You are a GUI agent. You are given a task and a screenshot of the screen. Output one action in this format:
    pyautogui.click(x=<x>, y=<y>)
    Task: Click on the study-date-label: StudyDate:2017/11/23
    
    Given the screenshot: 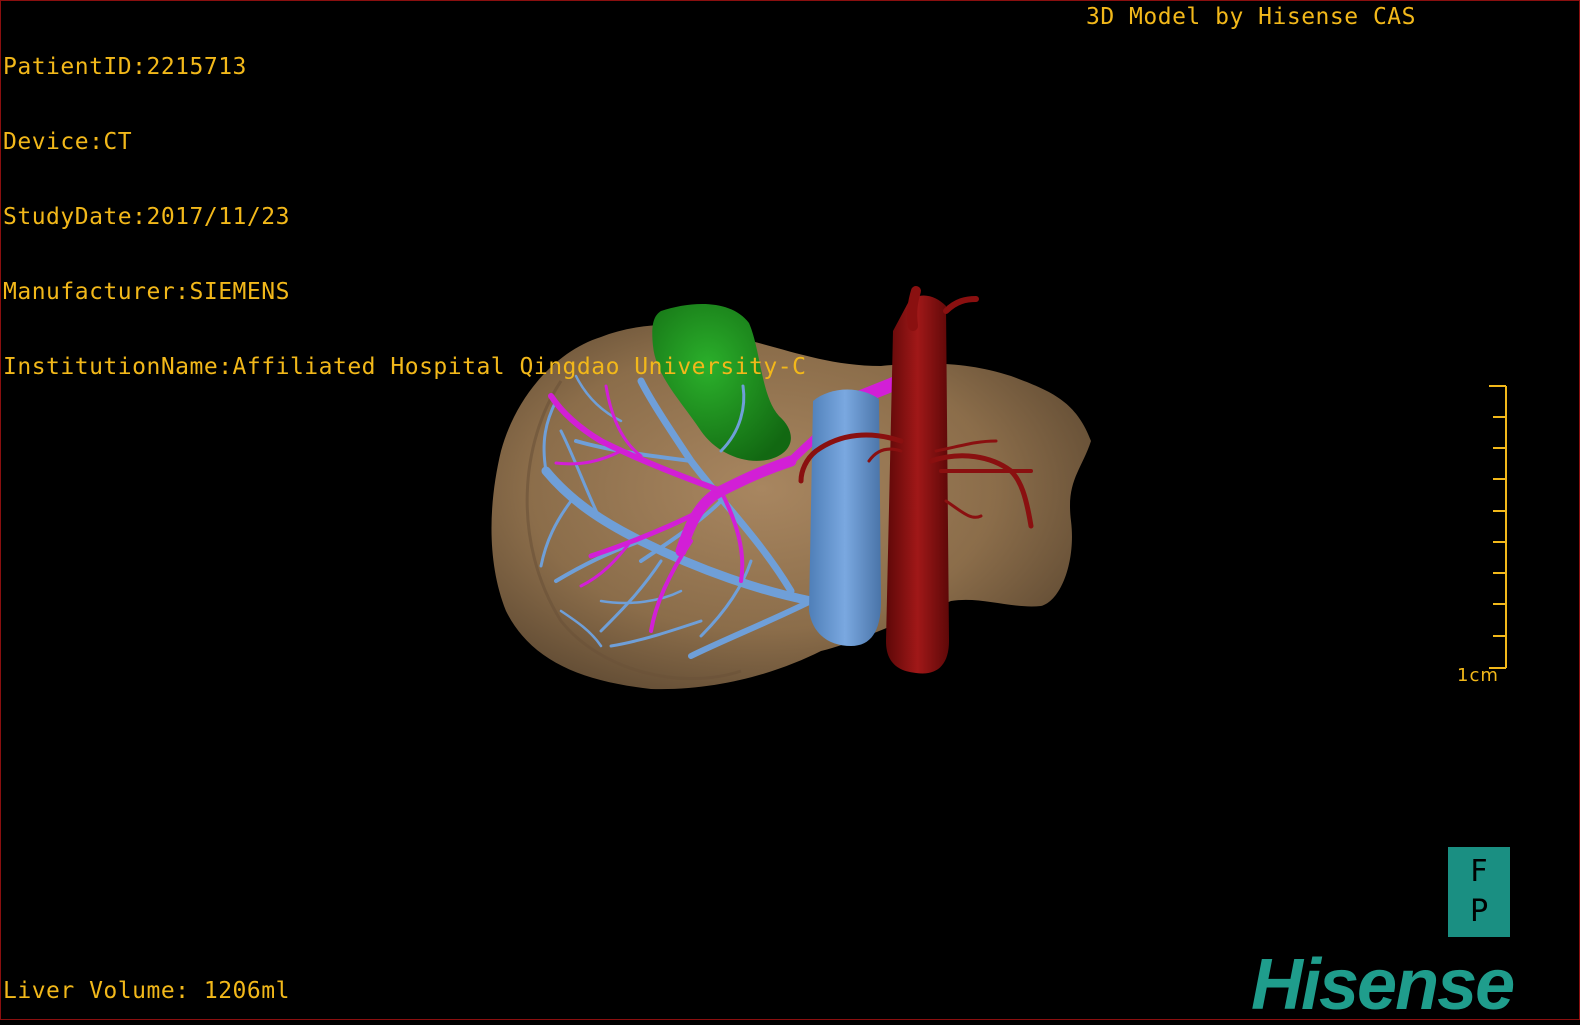 What is the action you would take?
    pyautogui.click(x=146, y=217)
    